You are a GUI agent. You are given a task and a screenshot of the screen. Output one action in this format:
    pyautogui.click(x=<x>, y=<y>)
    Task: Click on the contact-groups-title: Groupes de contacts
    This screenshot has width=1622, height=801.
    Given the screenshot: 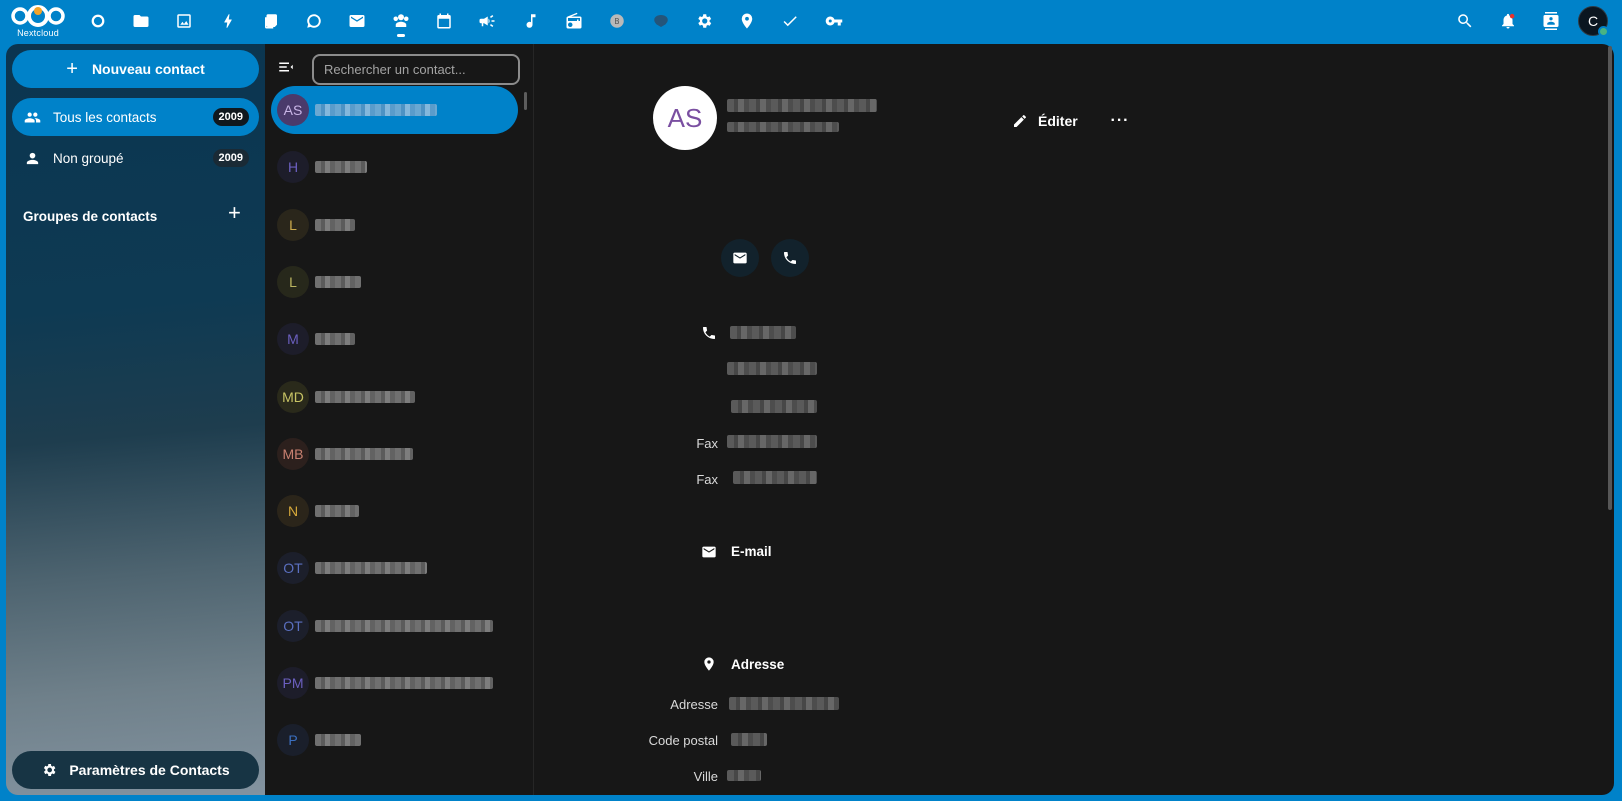 What is the action you would take?
    pyautogui.click(x=90, y=216)
    